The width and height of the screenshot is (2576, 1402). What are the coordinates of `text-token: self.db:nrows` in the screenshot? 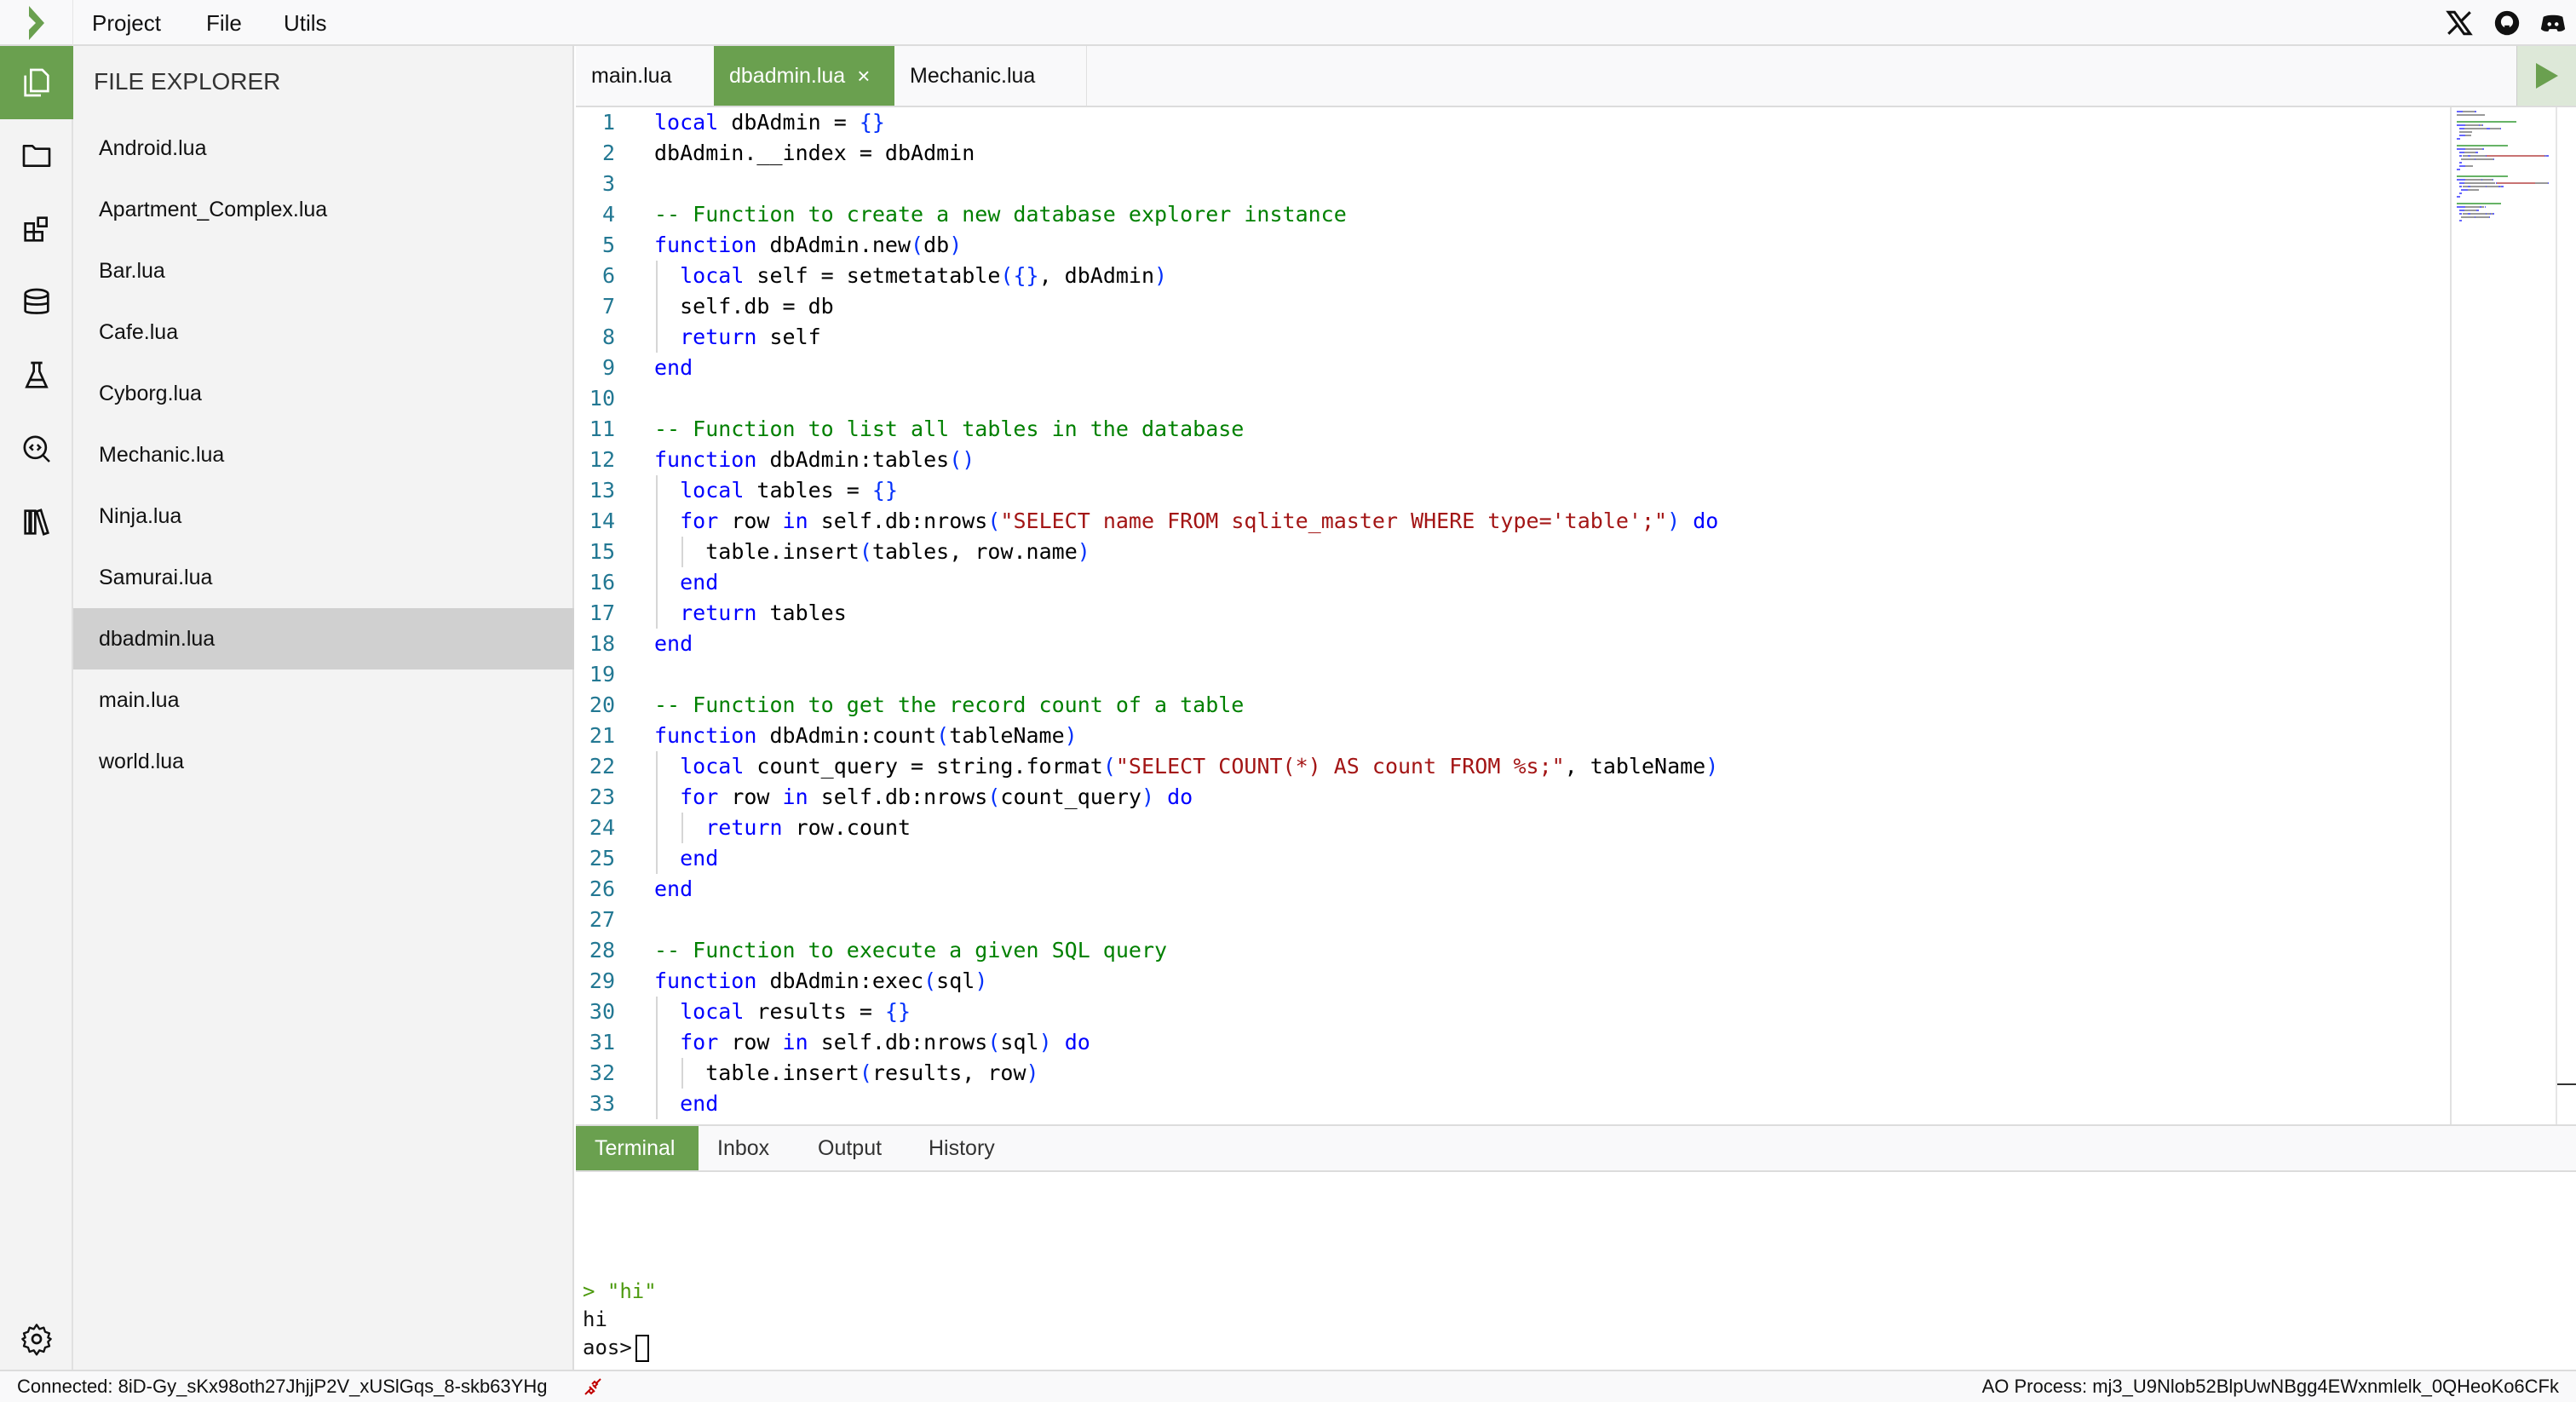 It's located at (898, 521).